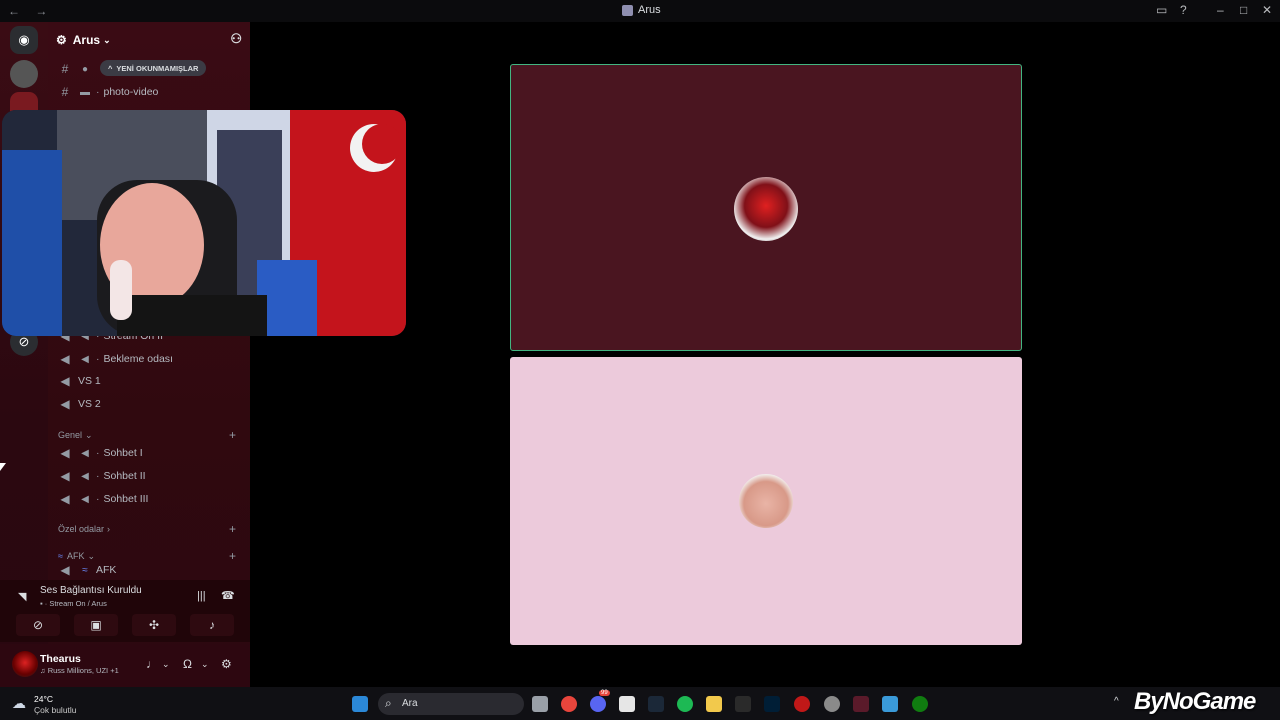 Image resolution: width=1280 pixels, height=720 pixels. I want to click on signal-icon: ◥, so click(22, 596).